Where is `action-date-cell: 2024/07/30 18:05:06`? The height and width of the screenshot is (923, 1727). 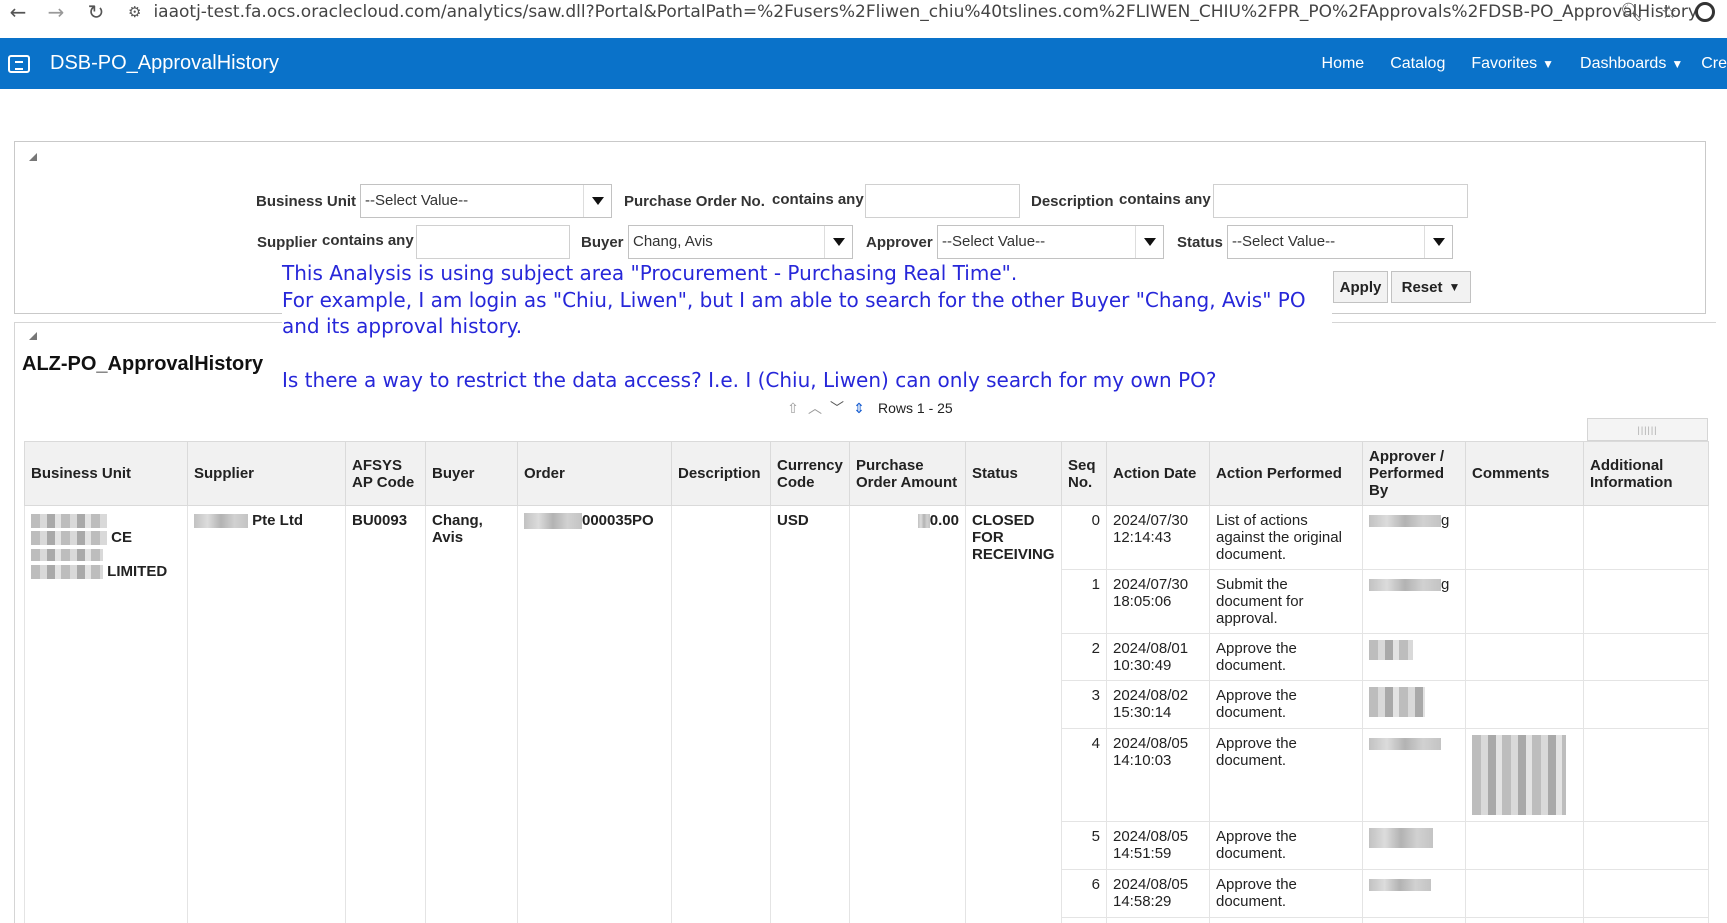 action-date-cell: 2024/07/30 18:05:06 is located at coordinates (1158, 601).